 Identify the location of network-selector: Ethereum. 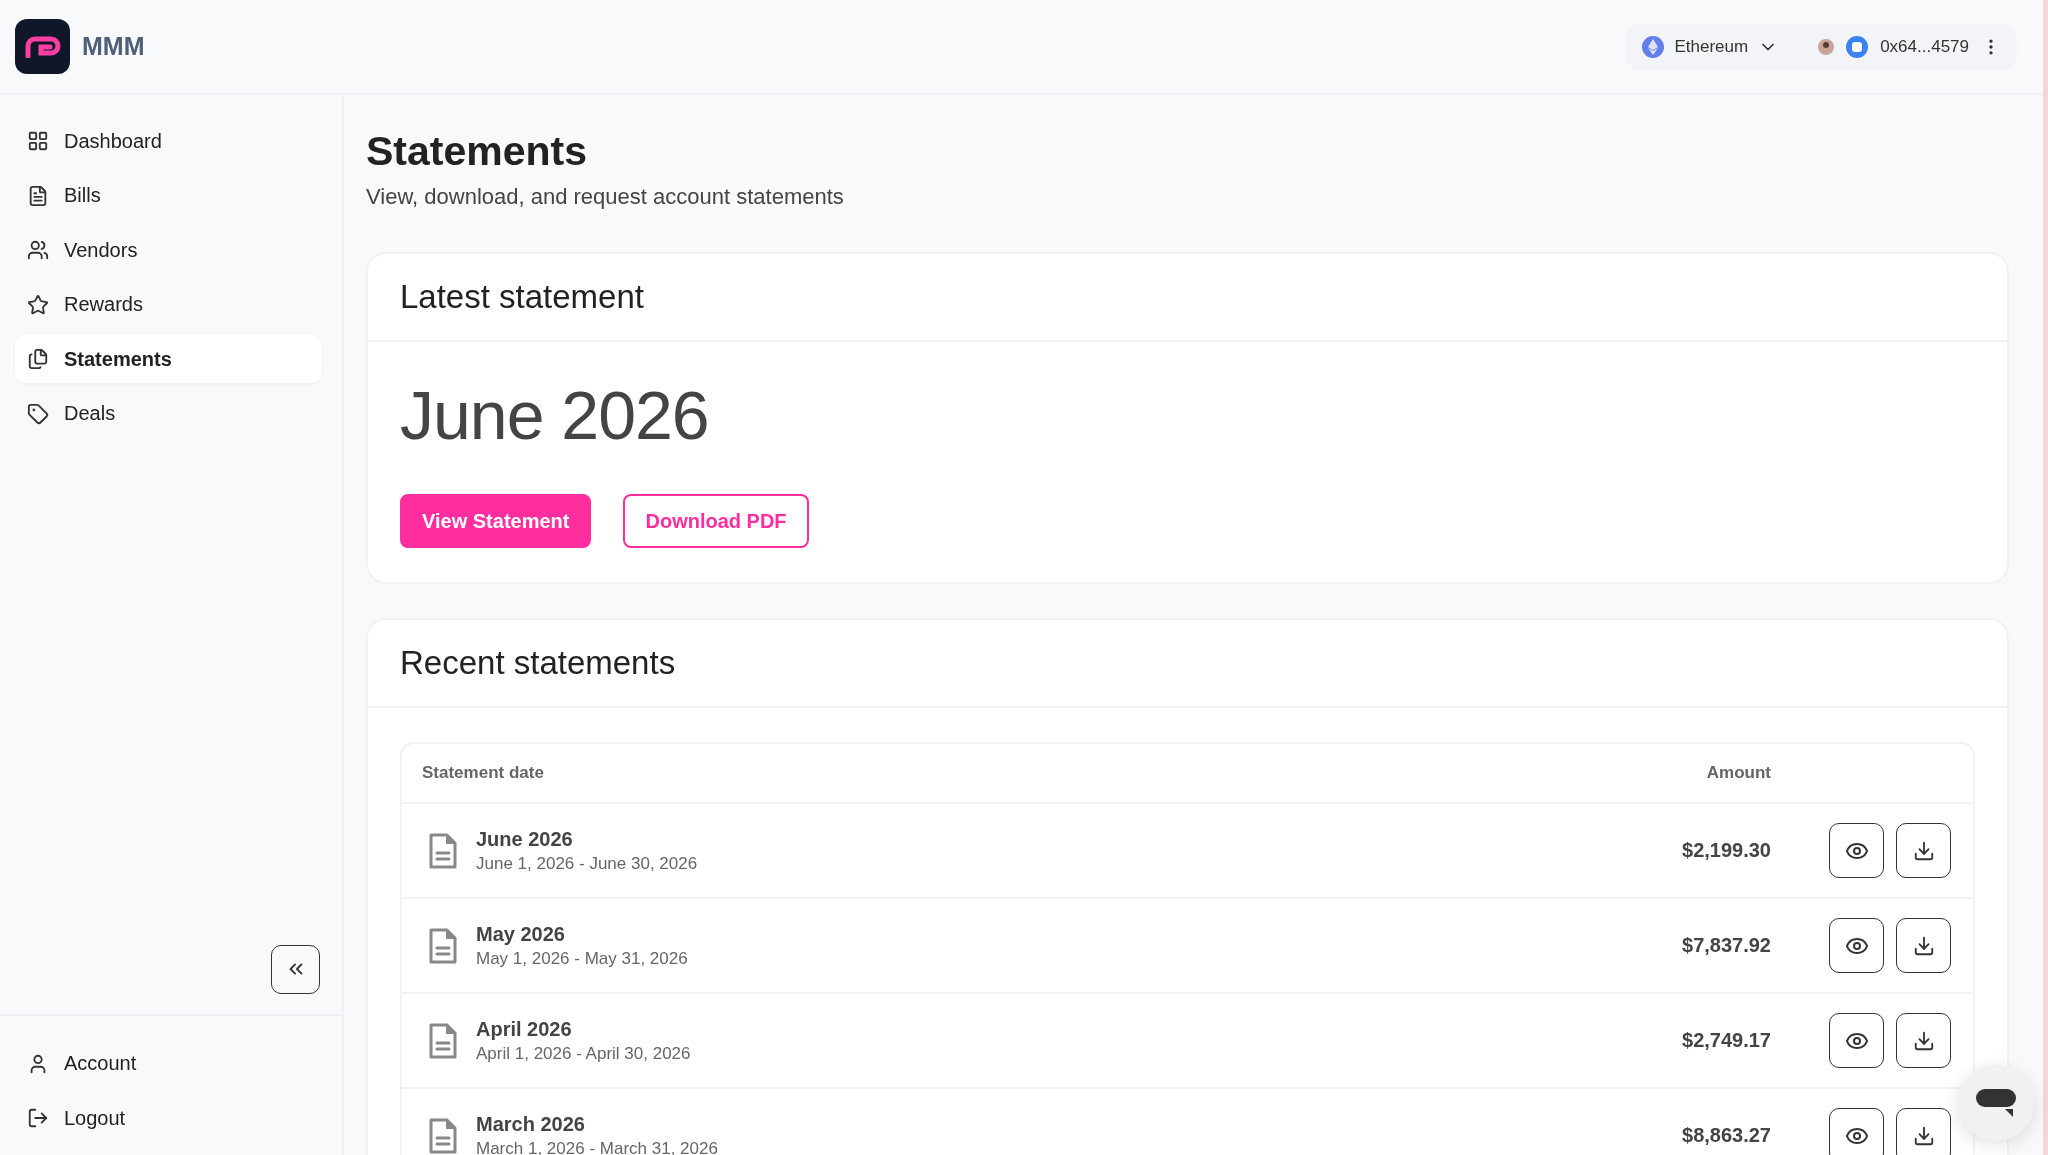
(1710, 46).